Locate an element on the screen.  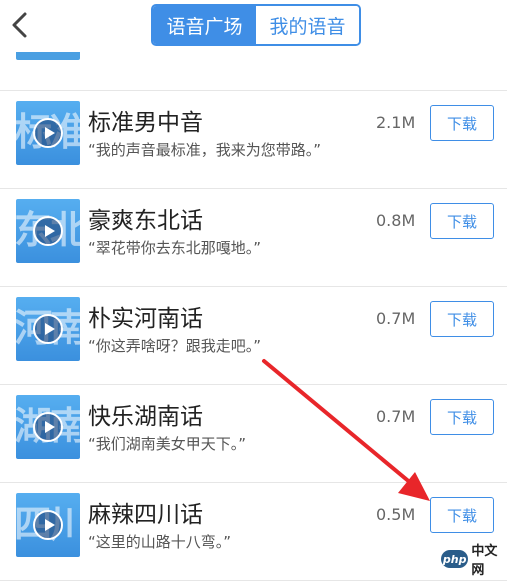
voice-description: “翠花带你去东北那嘎地。” is located at coordinates (175, 248).